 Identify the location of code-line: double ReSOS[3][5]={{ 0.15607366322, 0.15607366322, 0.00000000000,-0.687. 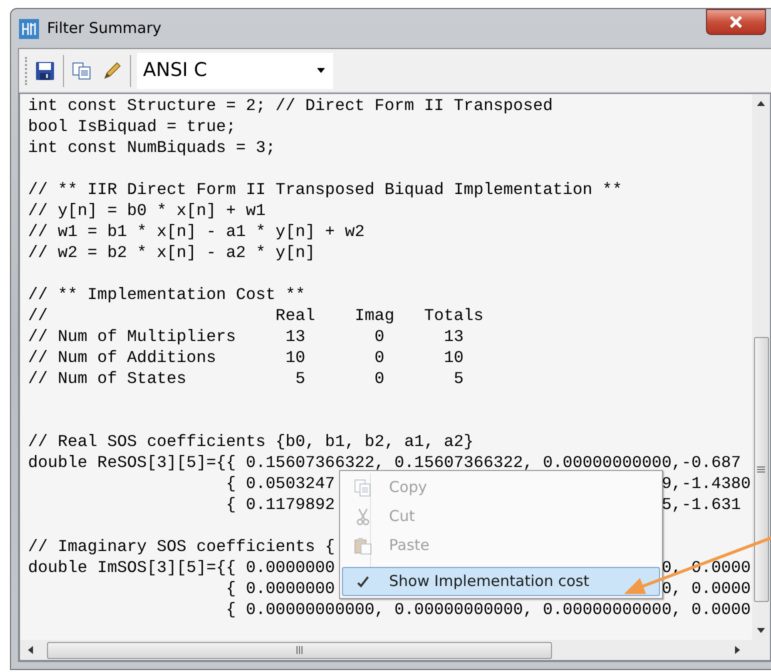
(384, 462).